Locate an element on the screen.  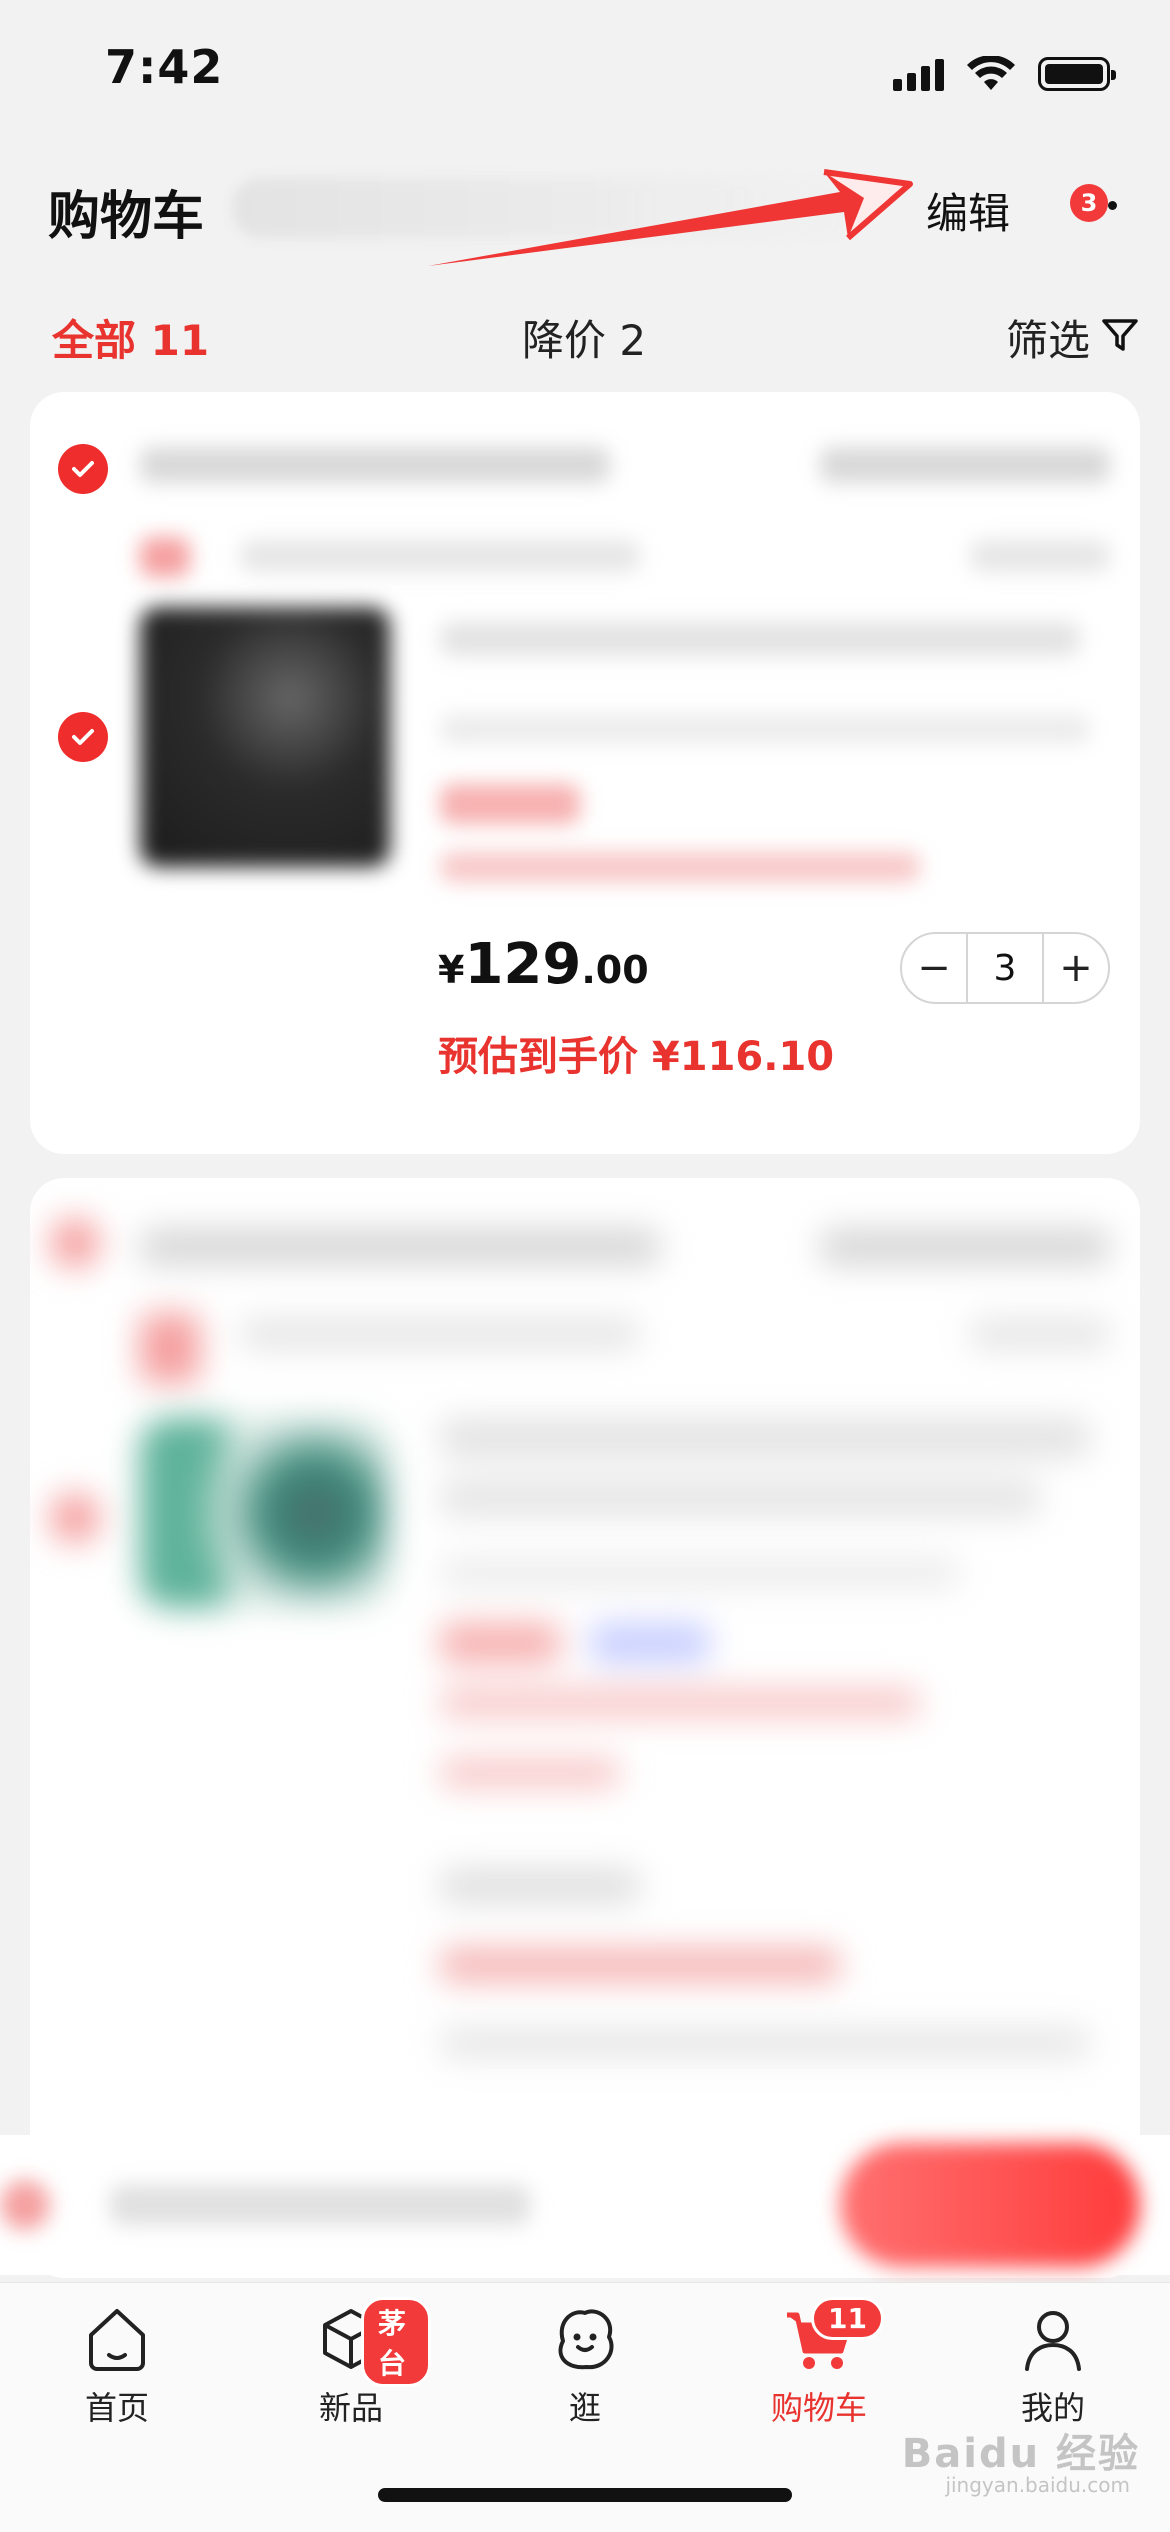
item-price: ¥129.00 is located at coordinates (543, 964).